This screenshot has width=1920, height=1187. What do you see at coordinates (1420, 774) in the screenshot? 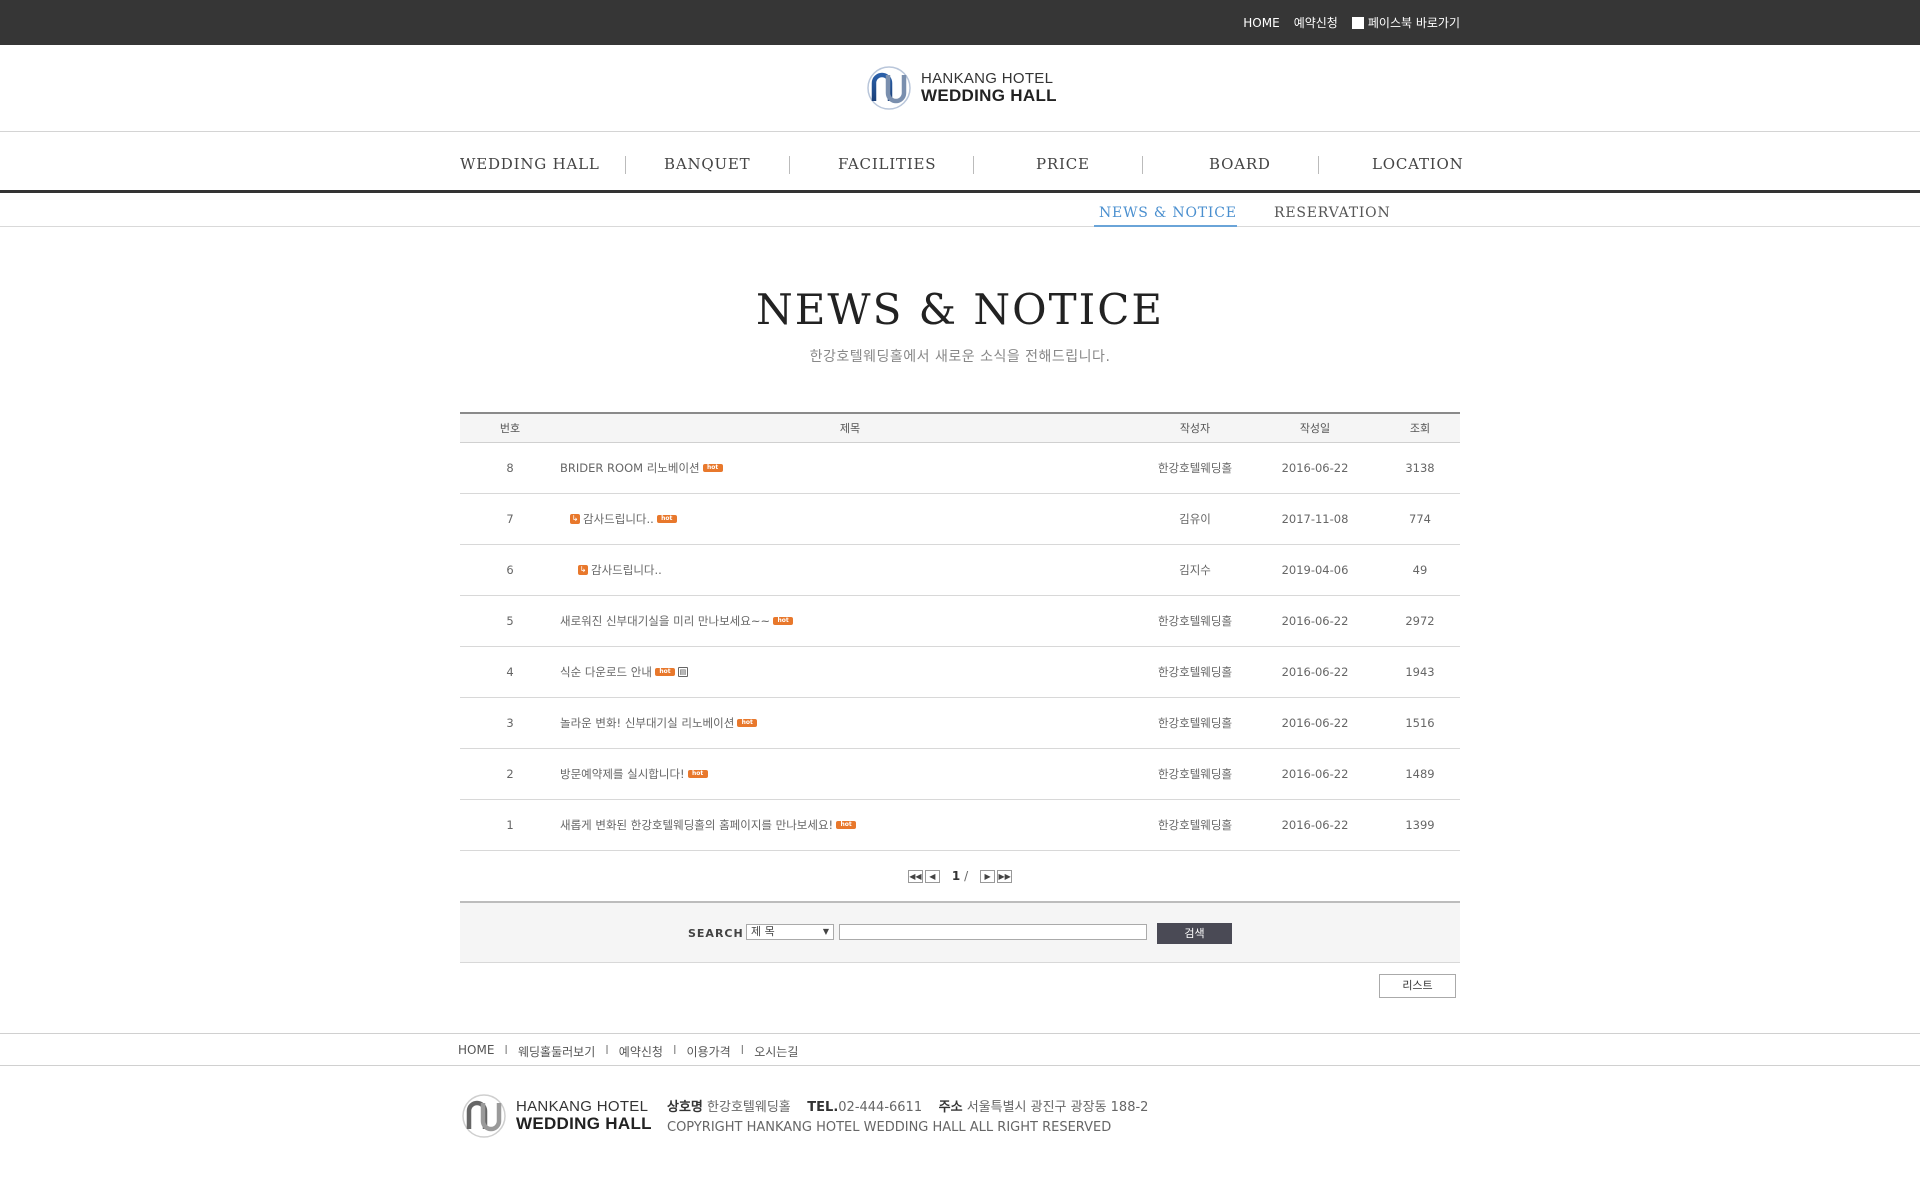
I see `row-views: 1489` at bounding box center [1420, 774].